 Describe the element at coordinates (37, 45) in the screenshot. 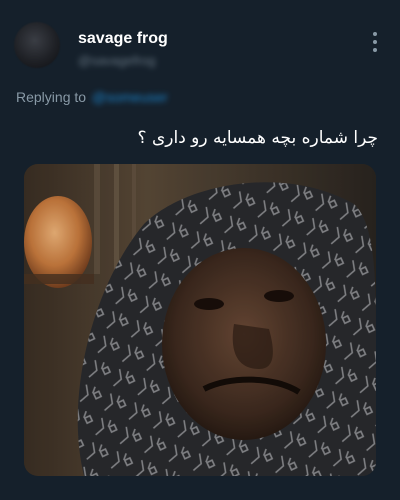

I see `avatar` at that location.